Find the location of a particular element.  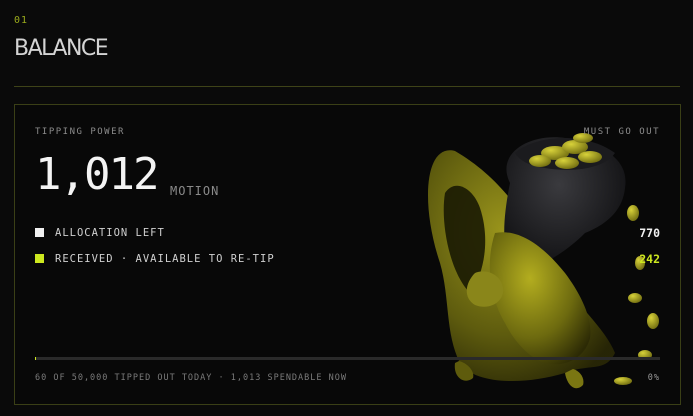

tipping-power-label: TIPPING POWER is located at coordinates (80, 132).